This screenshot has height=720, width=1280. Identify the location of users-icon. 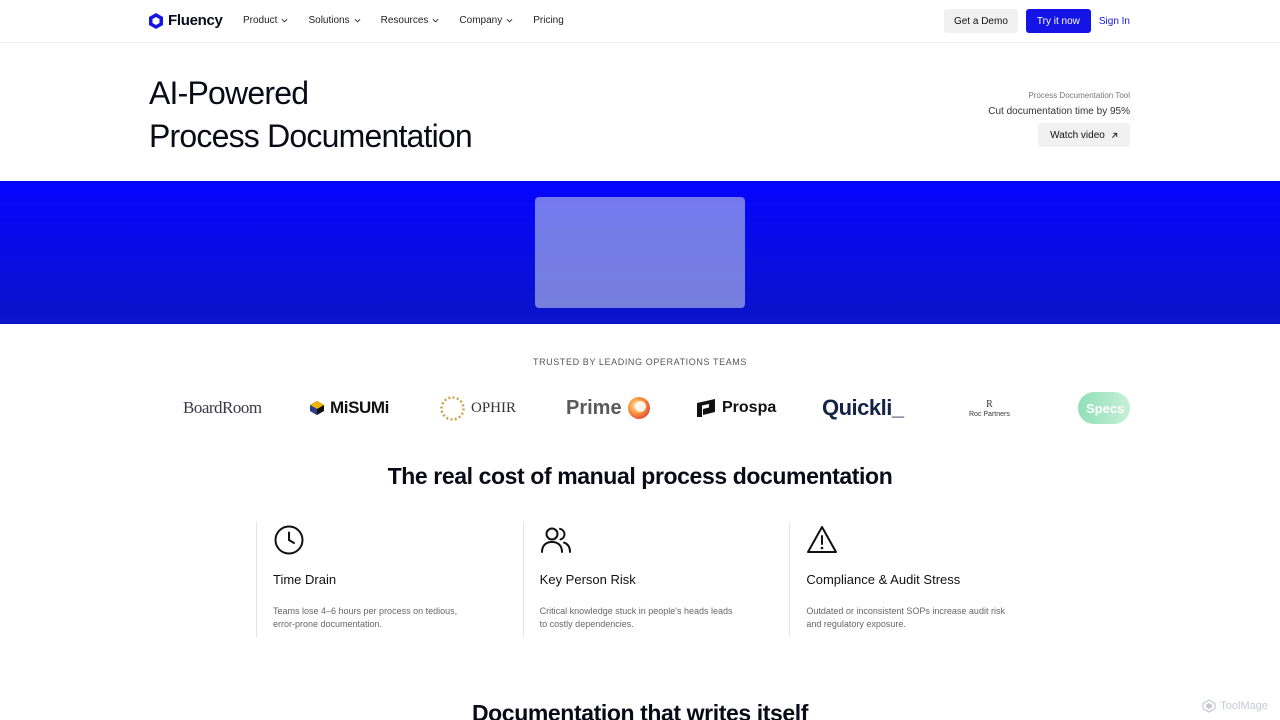
(555, 540).